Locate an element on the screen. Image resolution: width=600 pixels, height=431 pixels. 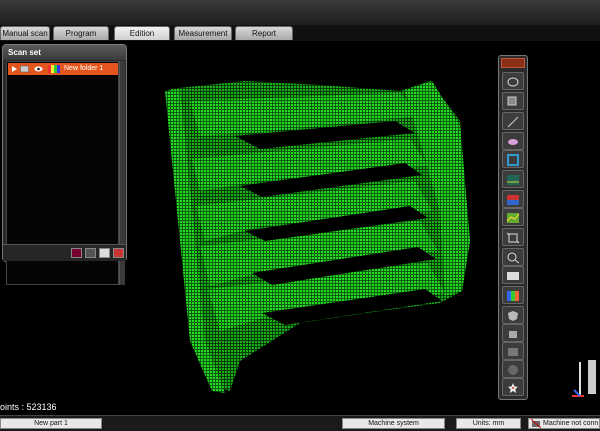
machine-icon is located at coordinates (536, 423).